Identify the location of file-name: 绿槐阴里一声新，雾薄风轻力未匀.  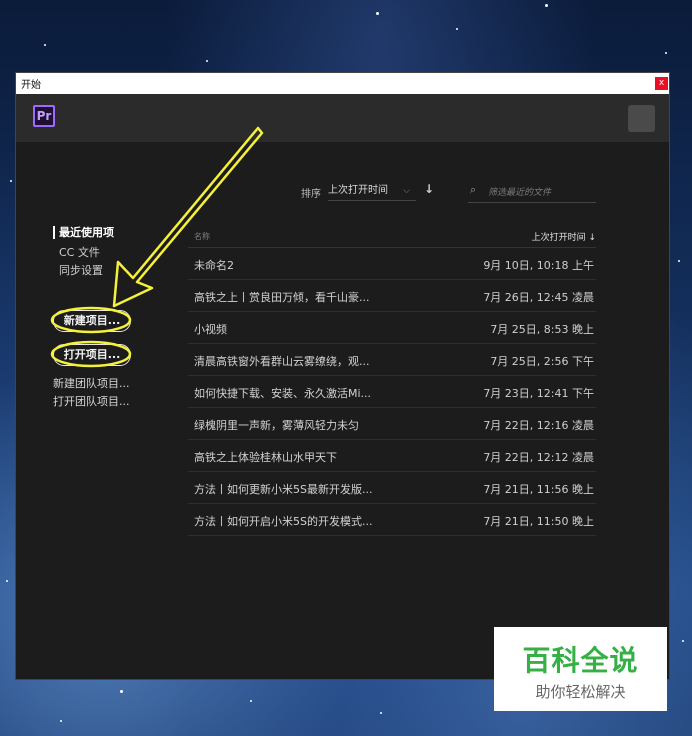
(276, 425).